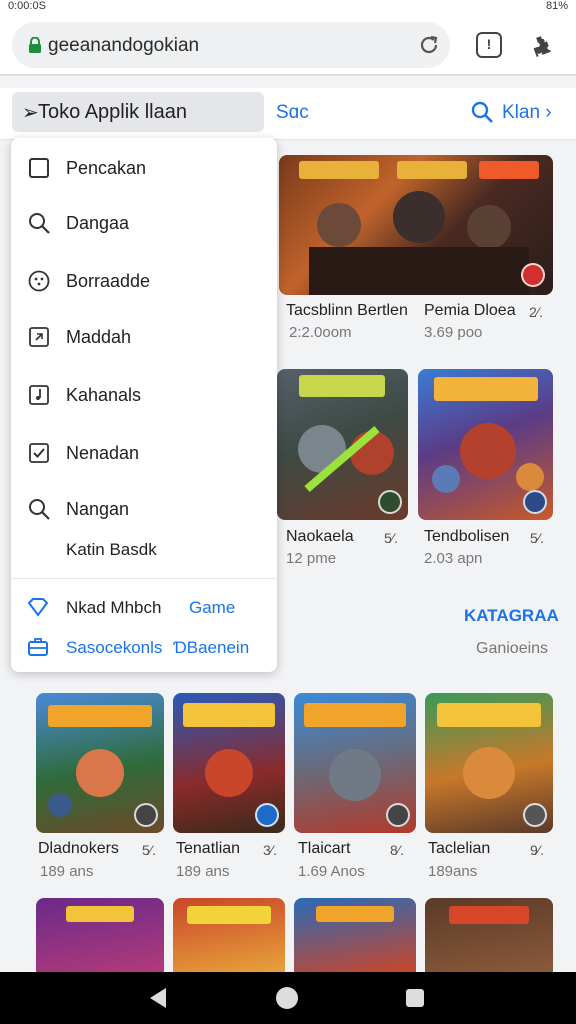 This screenshot has height=1024, width=576. What do you see at coordinates (453, 871) in the screenshot?
I see `game-meta: 189ans` at bounding box center [453, 871].